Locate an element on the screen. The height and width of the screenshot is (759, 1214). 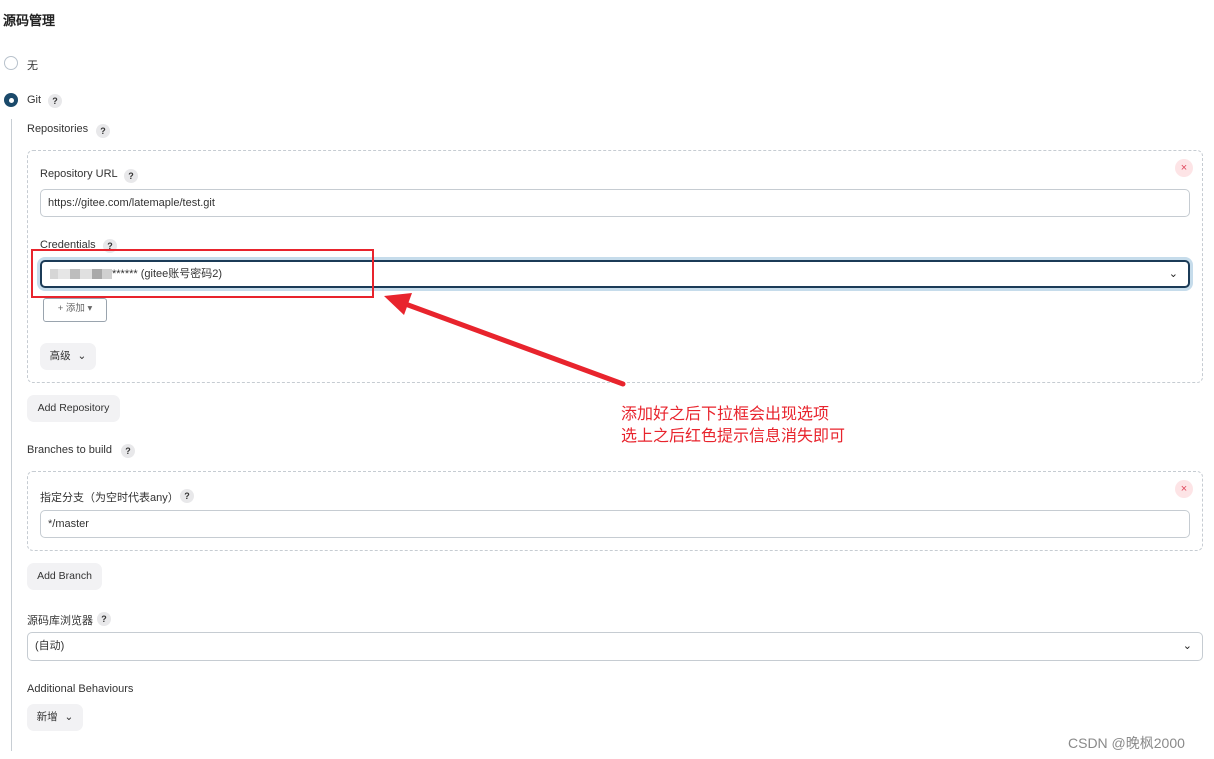
add-repository-button: Add Repository is located at coordinates (73, 408).